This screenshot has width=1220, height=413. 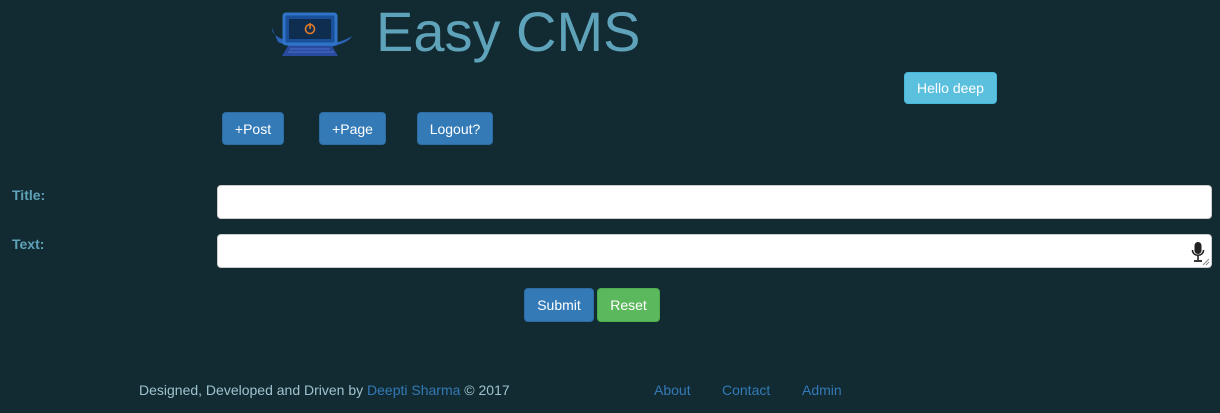 What do you see at coordinates (485, 390) in the screenshot?
I see `footer-credit-suffix: © 2017` at bounding box center [485, 390].